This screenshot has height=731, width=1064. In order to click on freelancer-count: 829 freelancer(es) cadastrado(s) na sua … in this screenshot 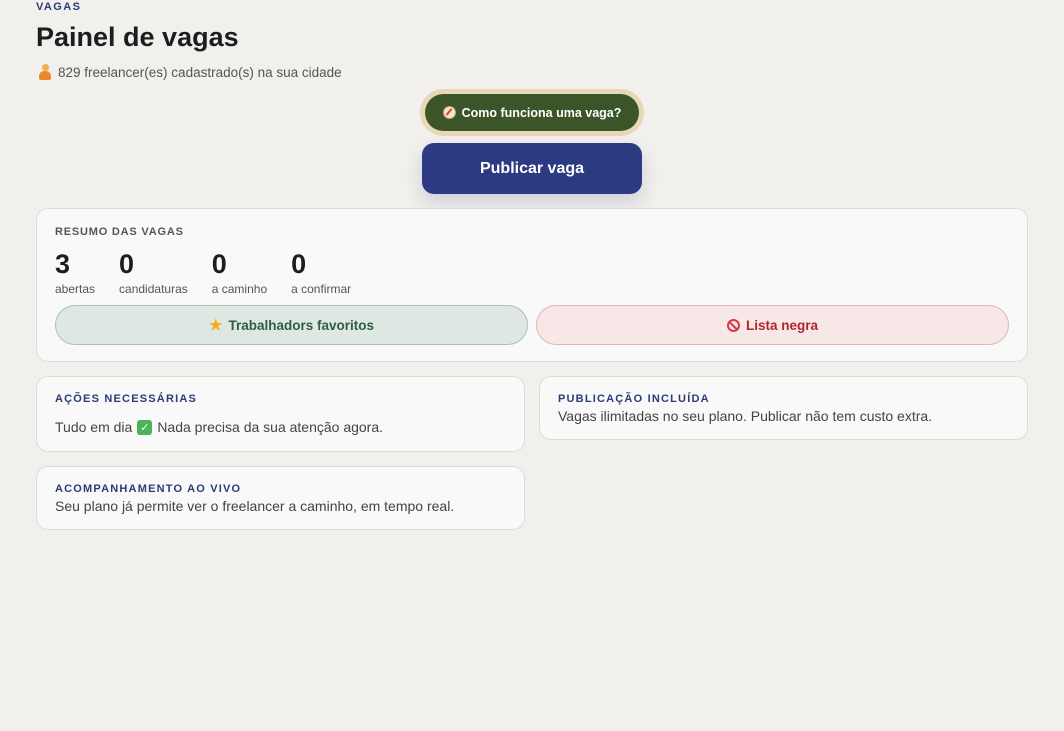, I will do `click(190, 72)`.